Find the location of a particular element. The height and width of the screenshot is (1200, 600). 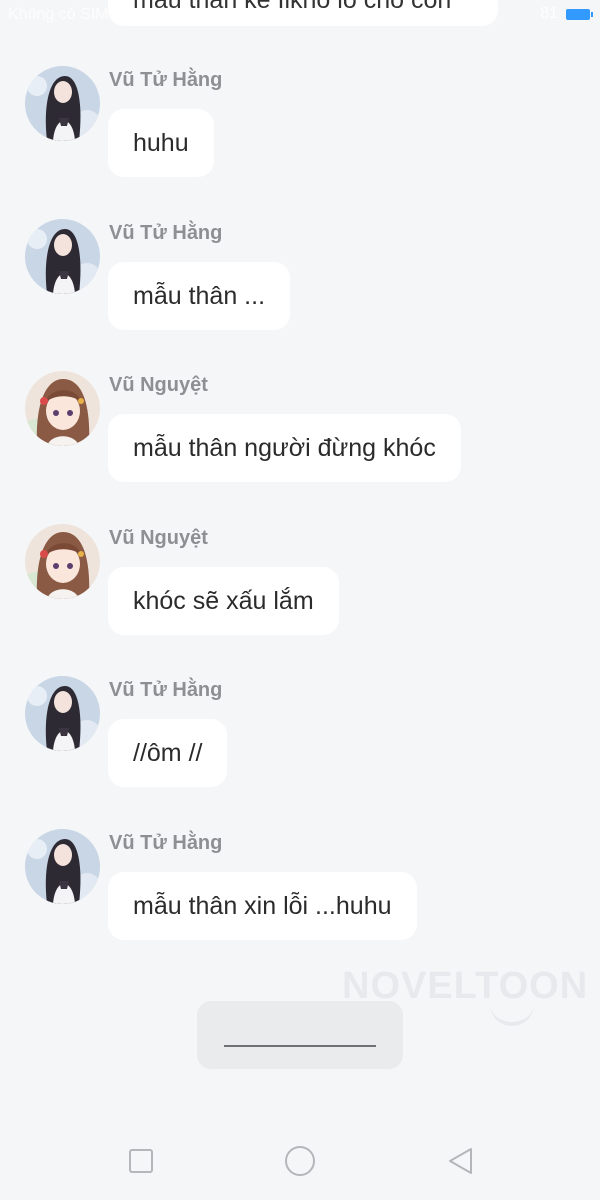

input-underline is located at coordinates (300, 1046).